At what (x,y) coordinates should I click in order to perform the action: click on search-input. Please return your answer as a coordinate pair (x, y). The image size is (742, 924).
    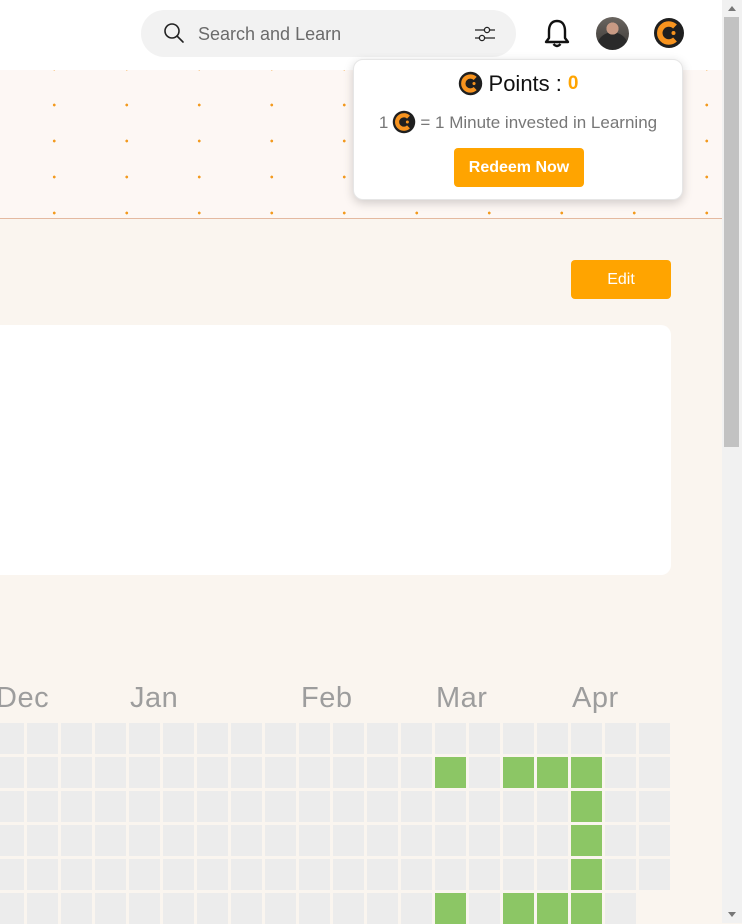
    Looking at the image, I should click on (323, 34).